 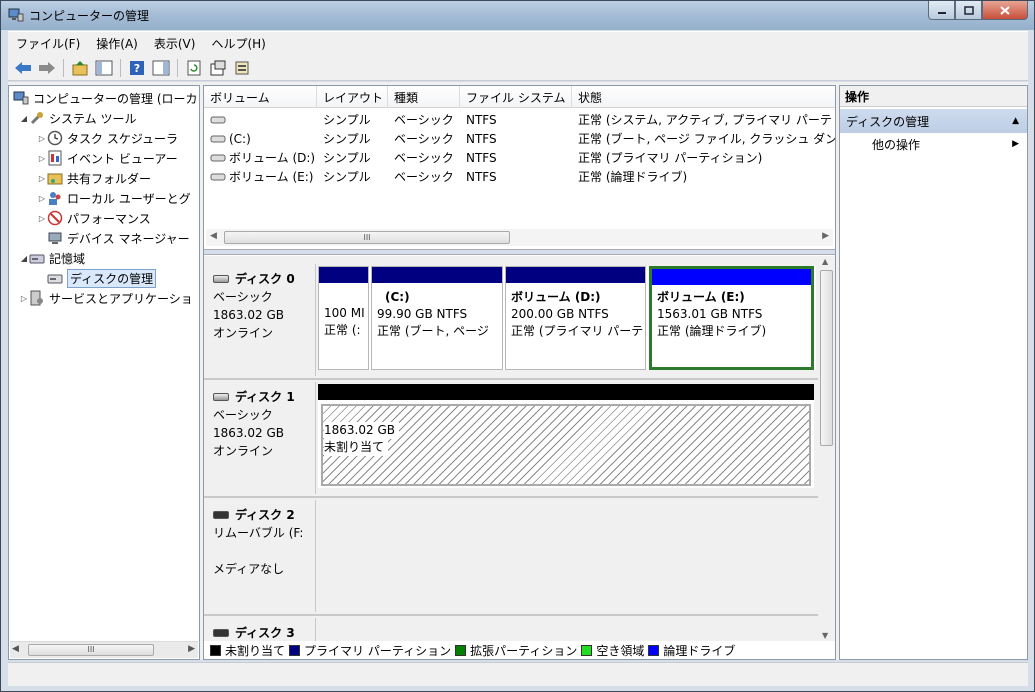 What do you see at coordinates (422, 314) in the screenshot?
I see `partition-size: 99.90 GB NTFS` at bounding box center [422, 314].